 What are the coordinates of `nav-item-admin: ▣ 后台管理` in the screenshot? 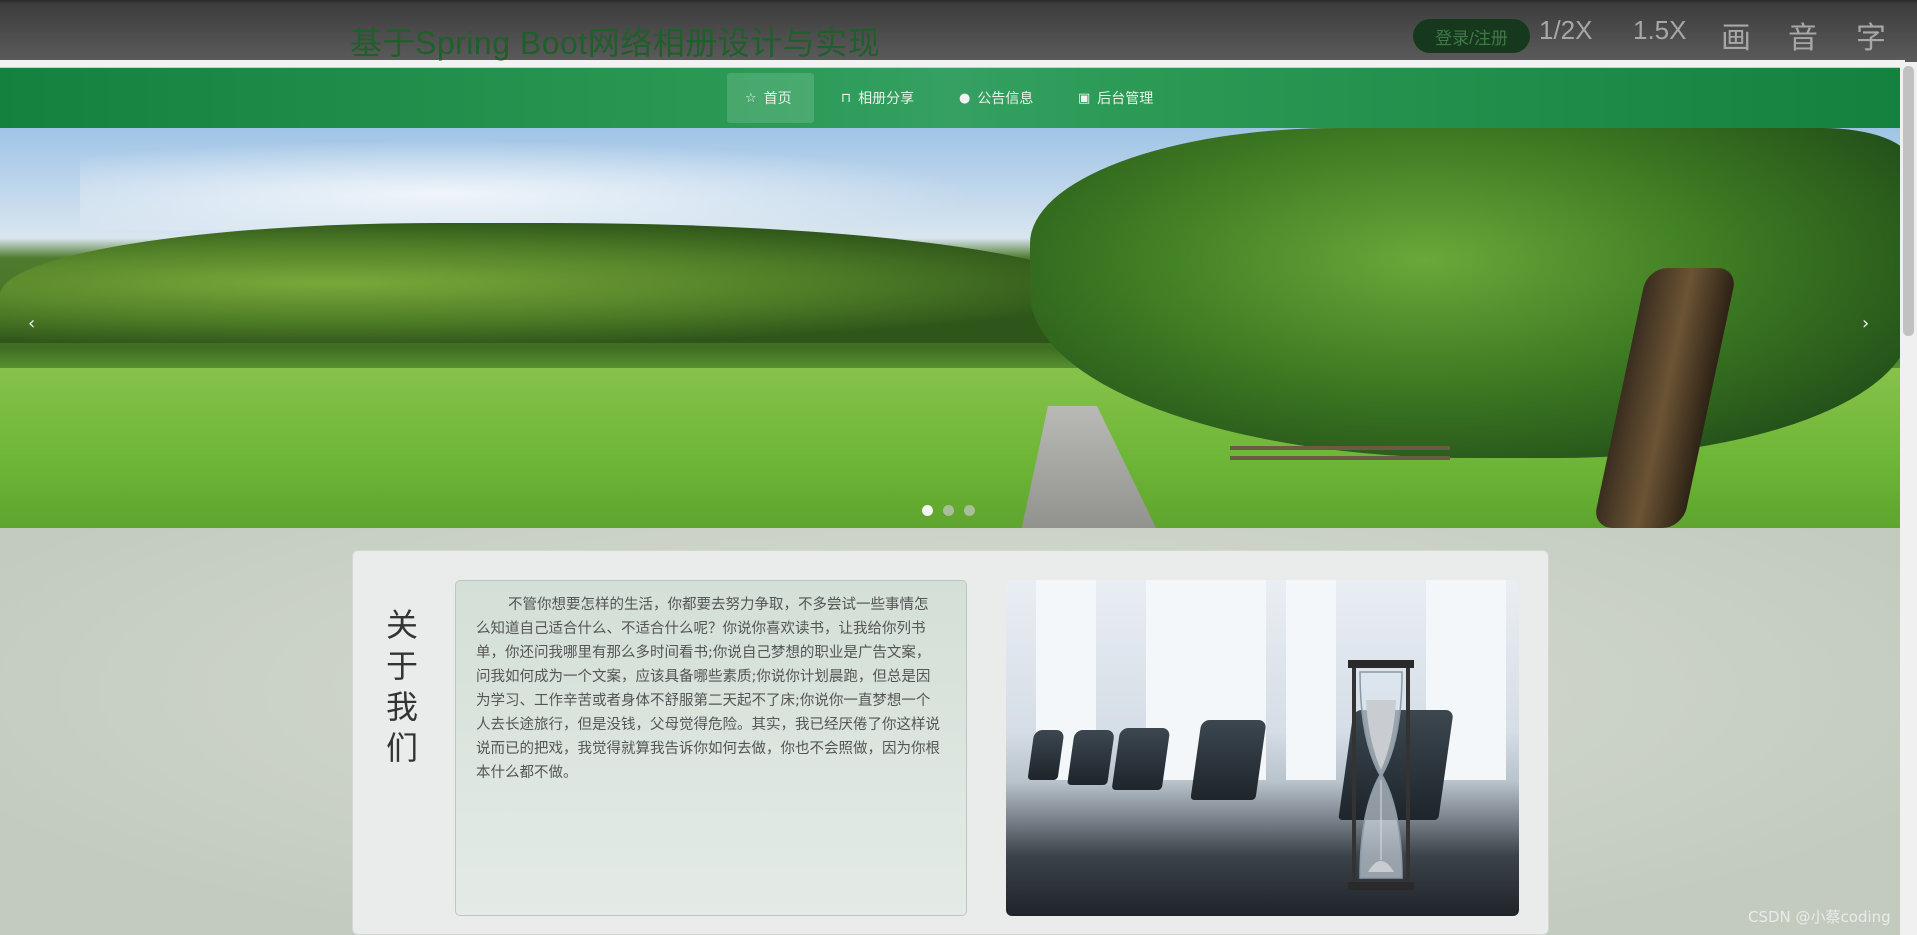 It's located at (1115, 98).